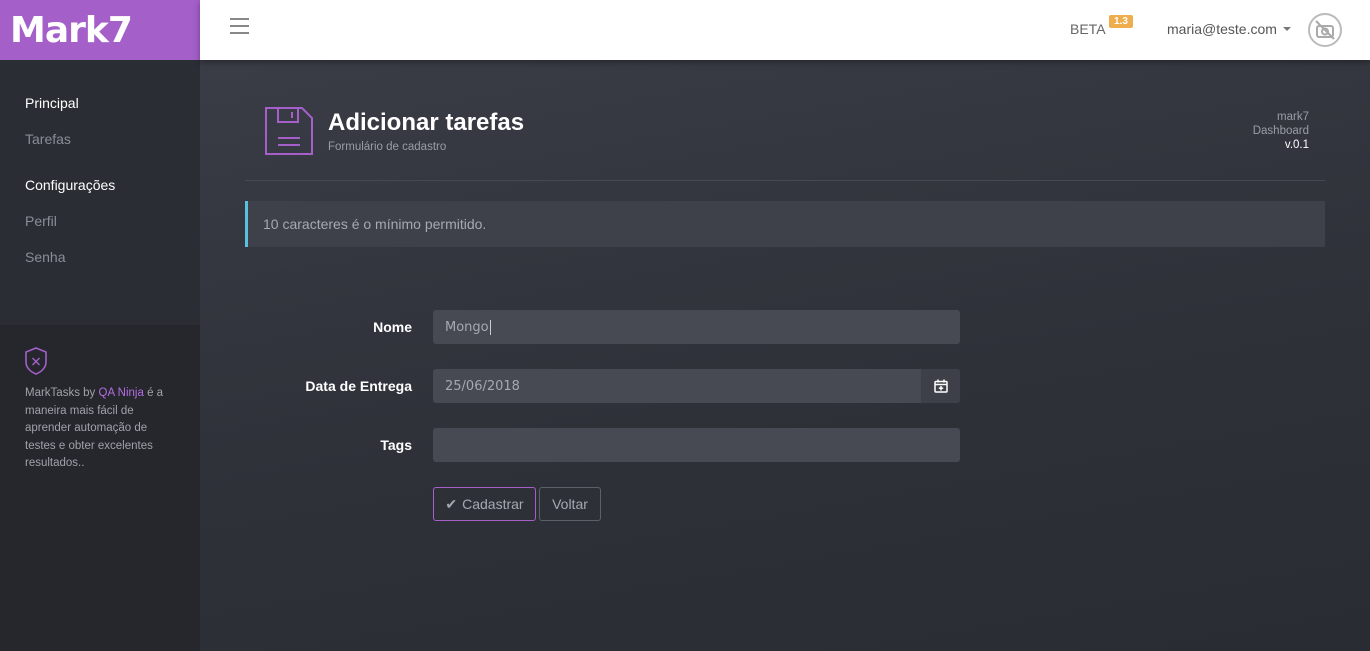 The image size is (1370, 651). I want to click on cadastrar-button: ✔ Cadastrar, so click(484, 504).